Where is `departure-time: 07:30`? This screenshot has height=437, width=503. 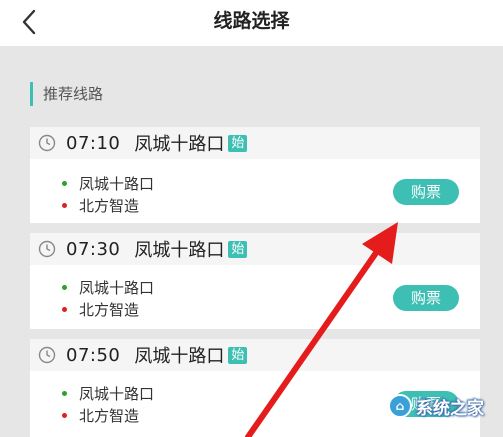 departure-time: 07:30 is located at coordinates (93, 249).